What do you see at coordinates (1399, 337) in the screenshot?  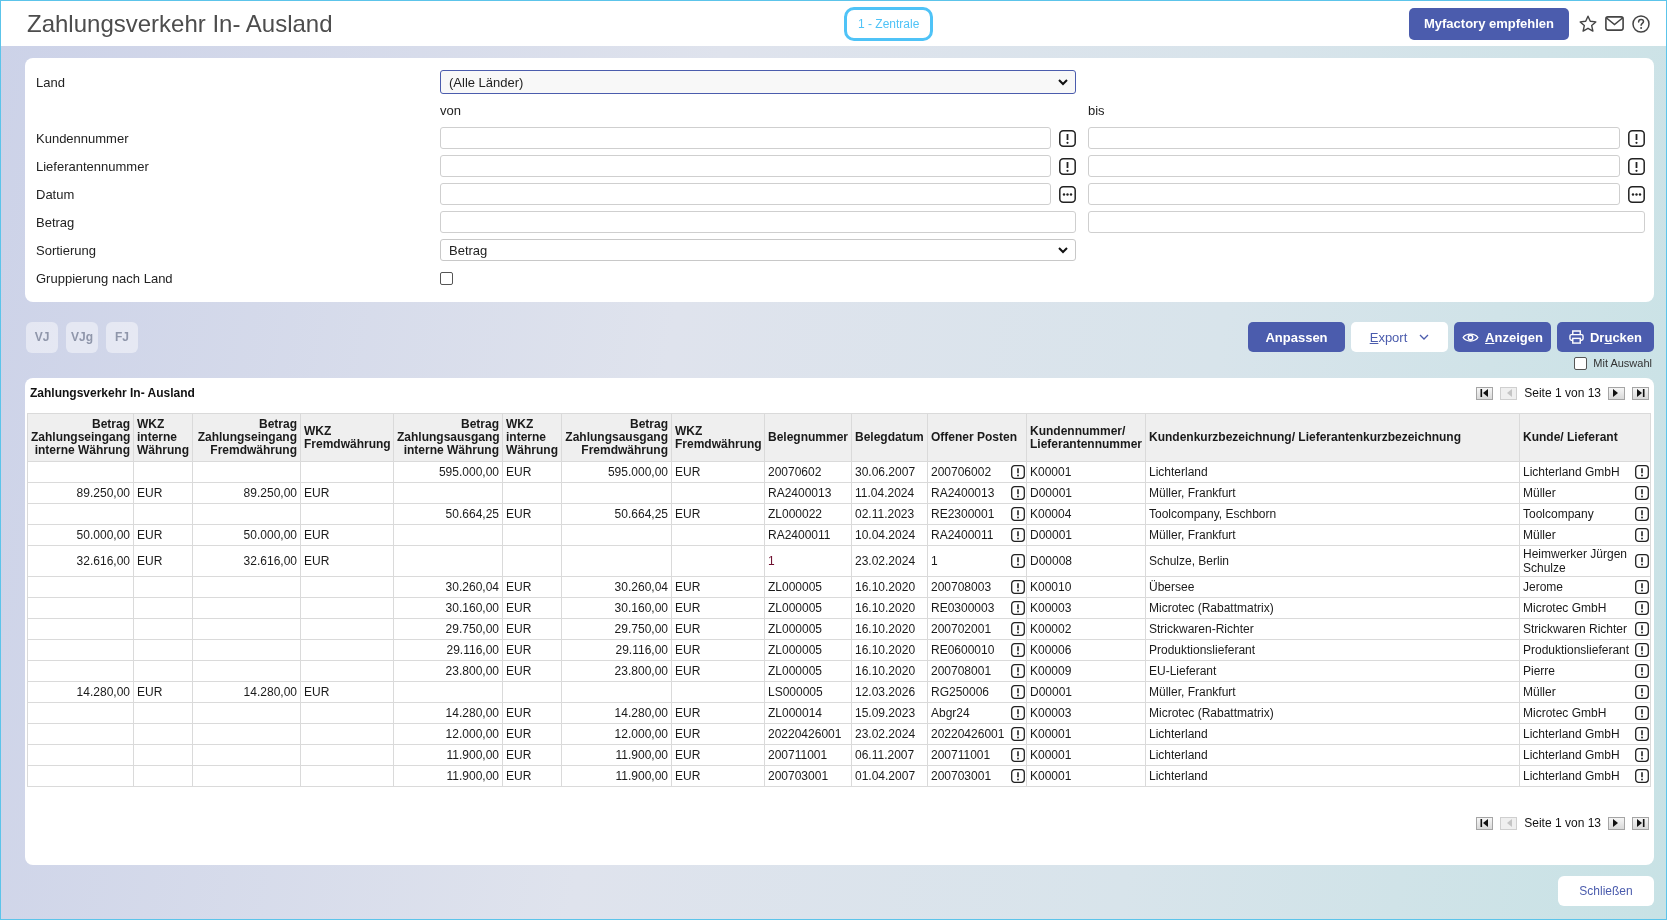 I see `export-menu-button: Export` at bounding box center [1399, 337].